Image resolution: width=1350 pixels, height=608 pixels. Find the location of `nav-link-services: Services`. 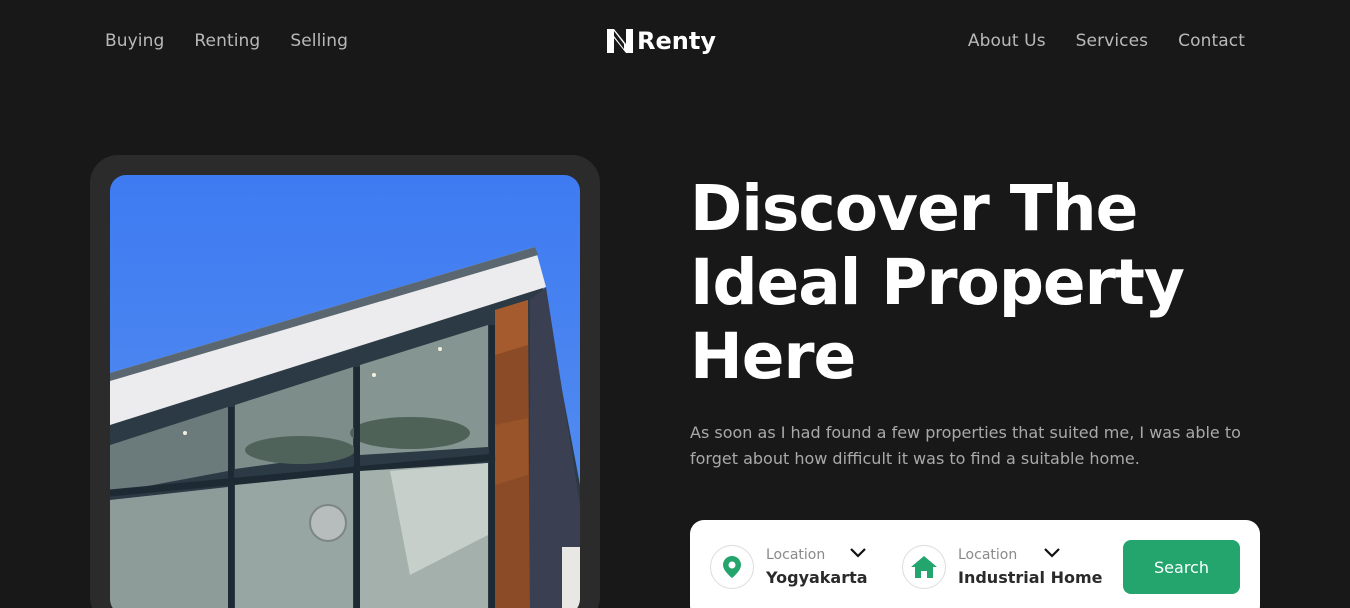

nav-link-services: Services is located at coordinates (1112, 41).